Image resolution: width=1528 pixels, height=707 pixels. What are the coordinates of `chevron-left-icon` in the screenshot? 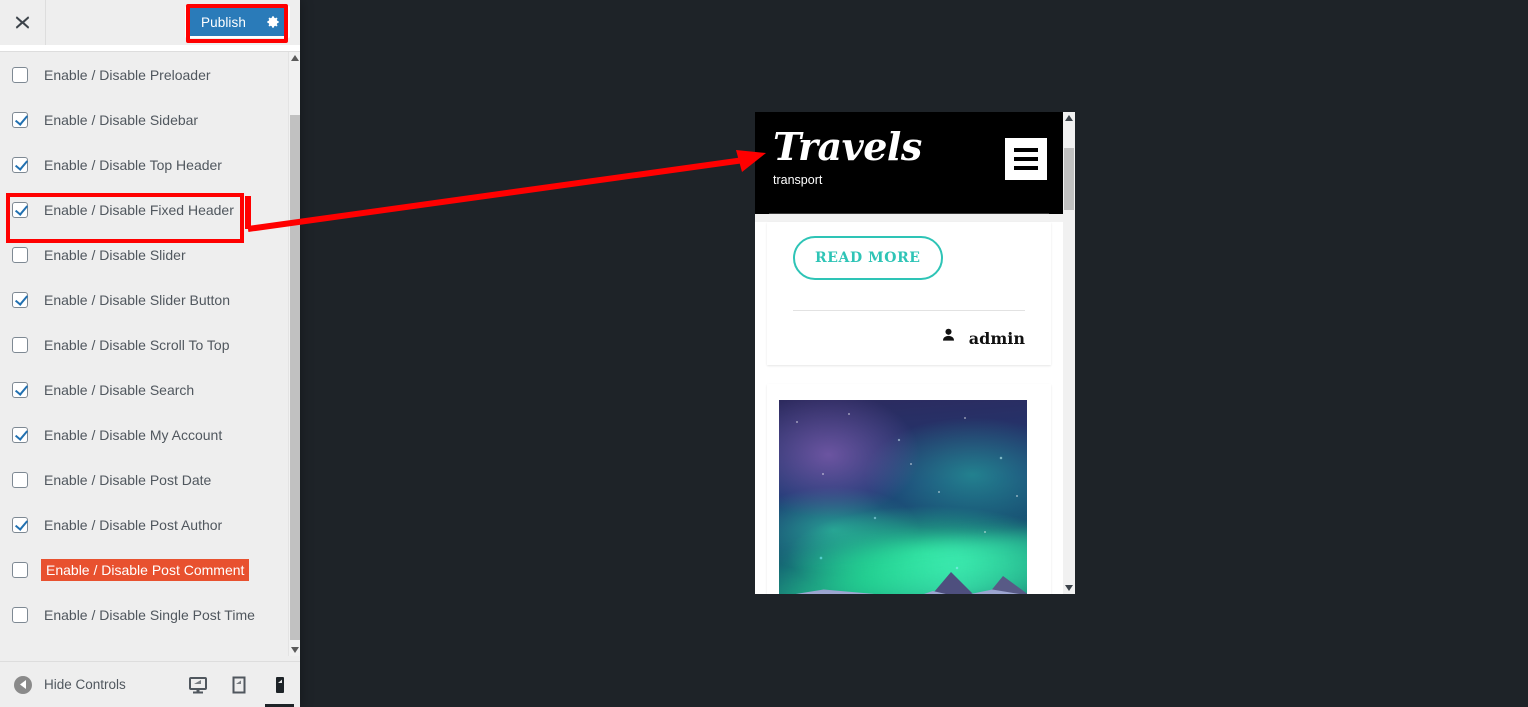 It's located at (23, 684).